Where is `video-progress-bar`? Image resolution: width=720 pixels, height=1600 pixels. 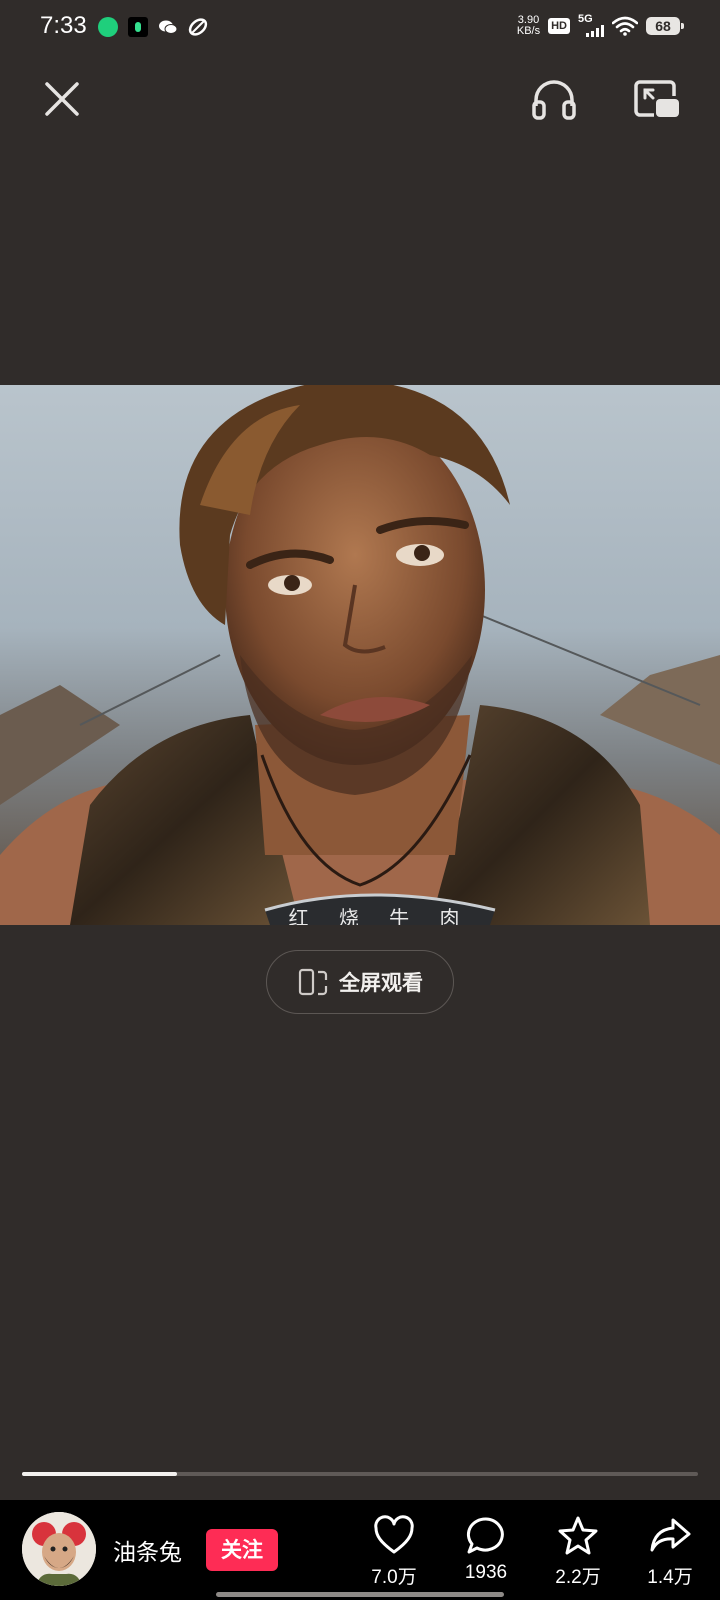
video-progress-bar is located at coordinates (360, 1474).